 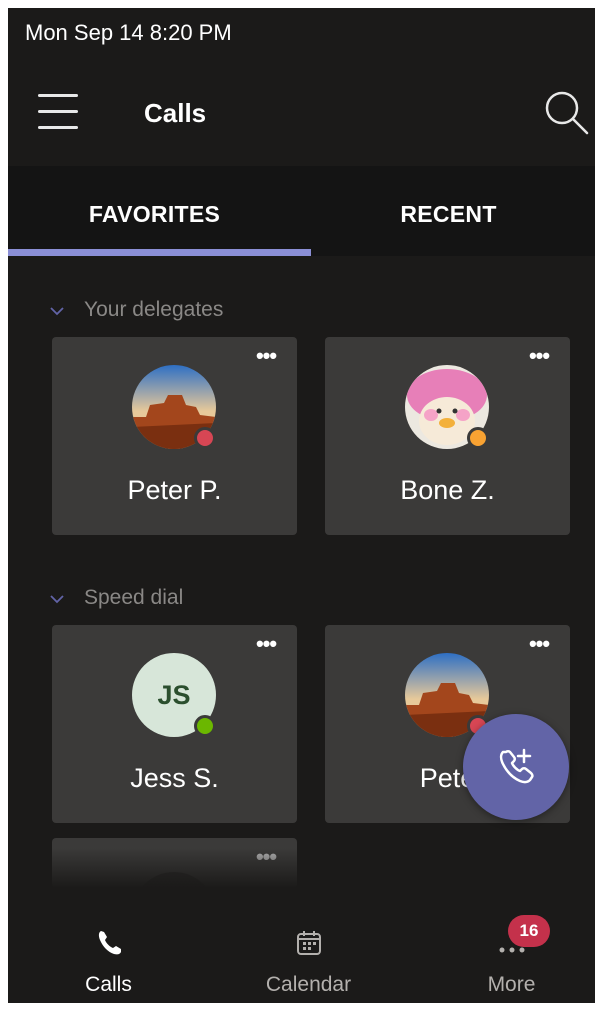 I want to click on section-header-delegates: Your delegates, so click(x=136, y=310).